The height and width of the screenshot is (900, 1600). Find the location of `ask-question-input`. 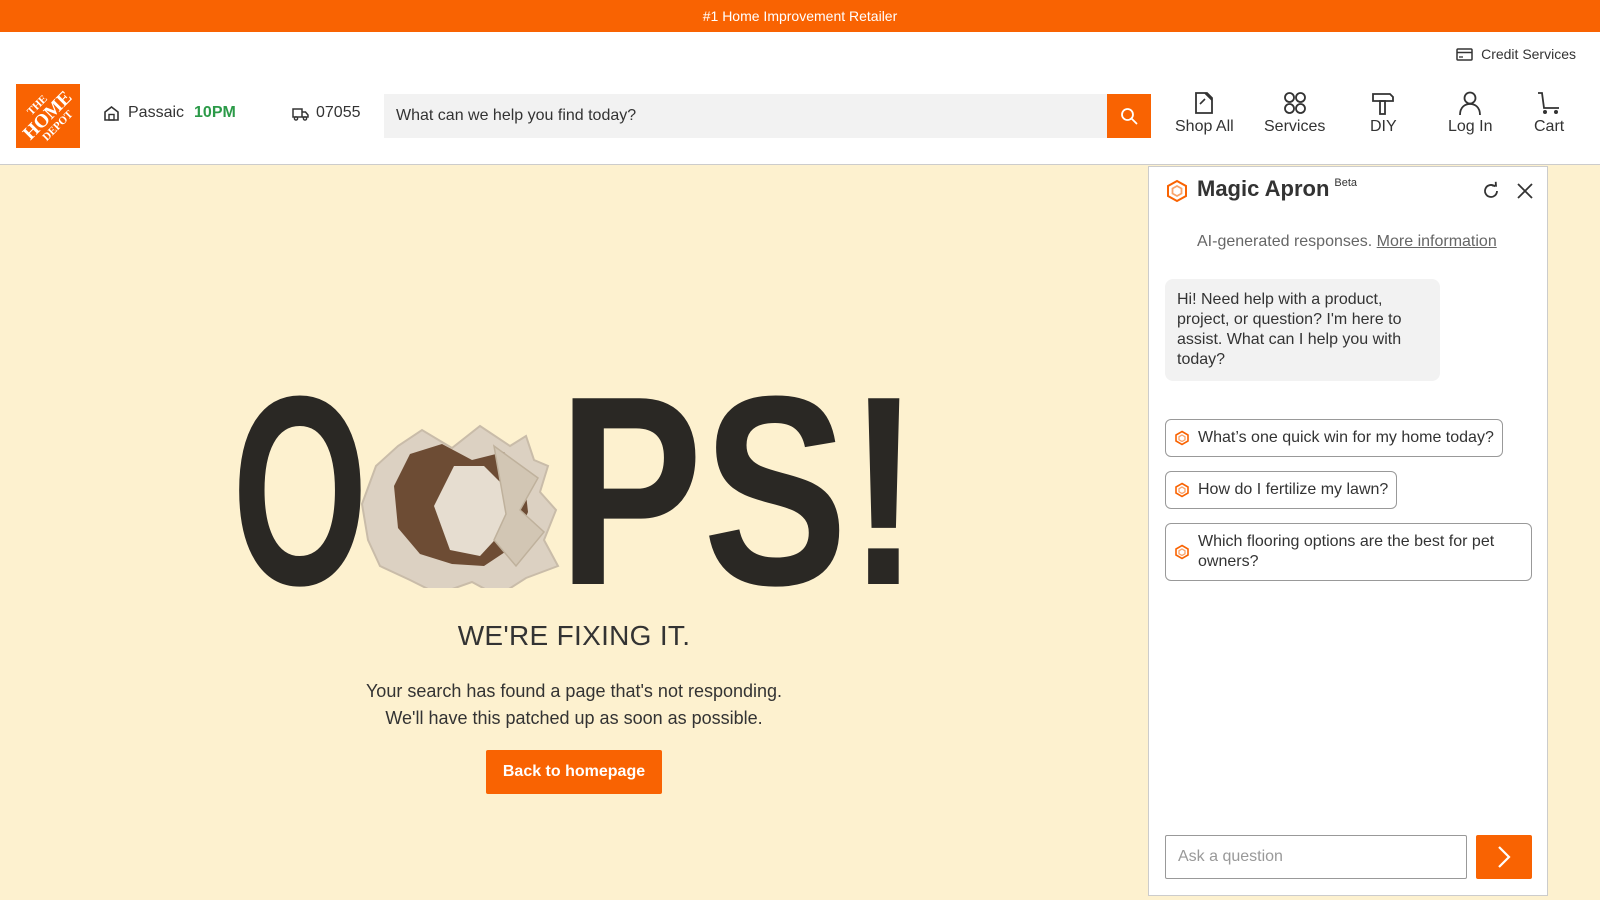

ask-question-input is located at coordinates (1316, 857).